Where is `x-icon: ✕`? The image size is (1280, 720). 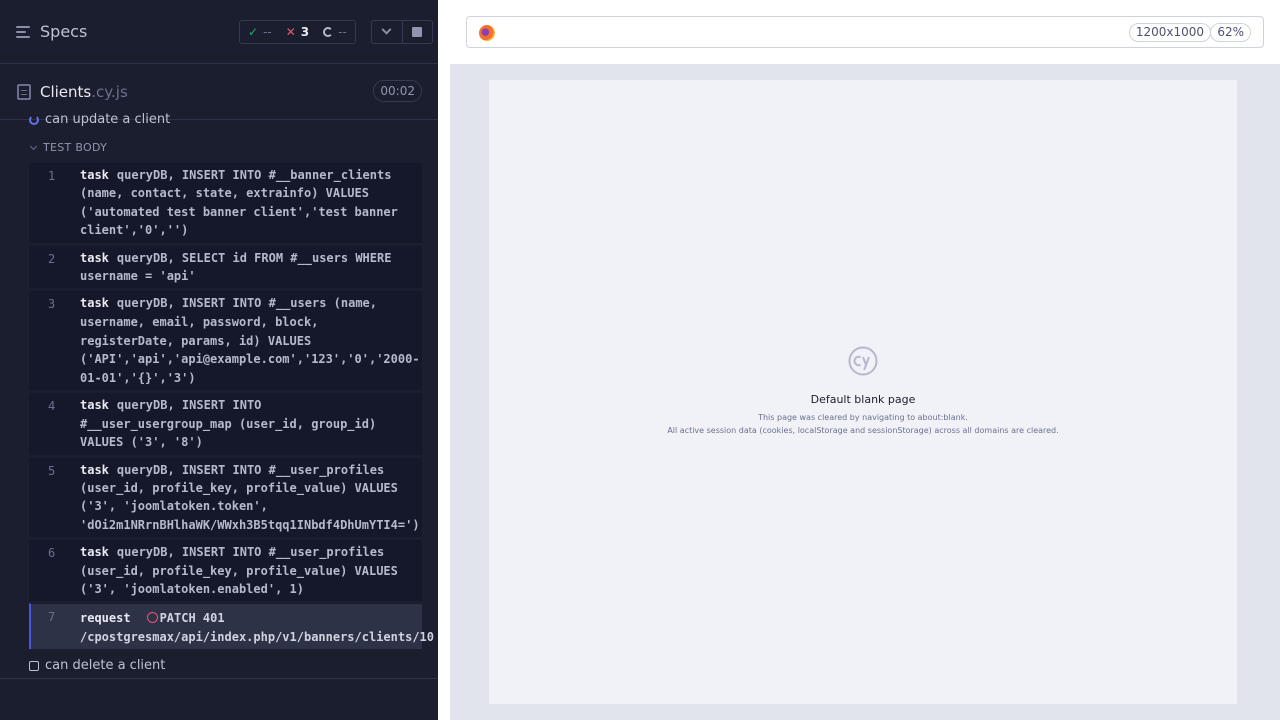 x-icon: ✕ is located at coordinates (290, 32).